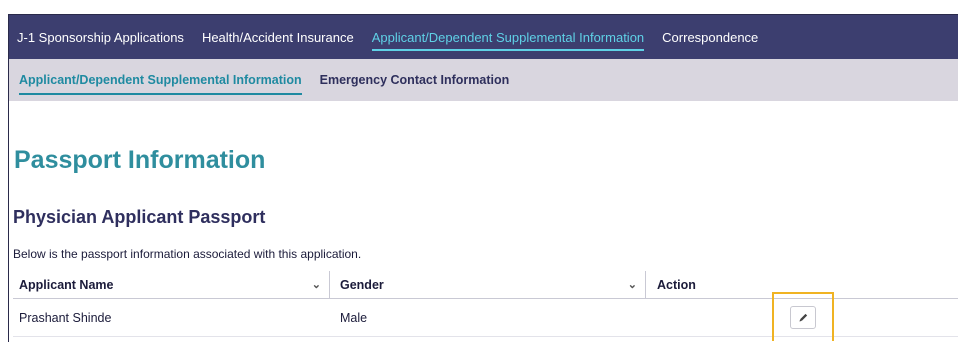  I want to click on pencil-icon, so click(802, 317).